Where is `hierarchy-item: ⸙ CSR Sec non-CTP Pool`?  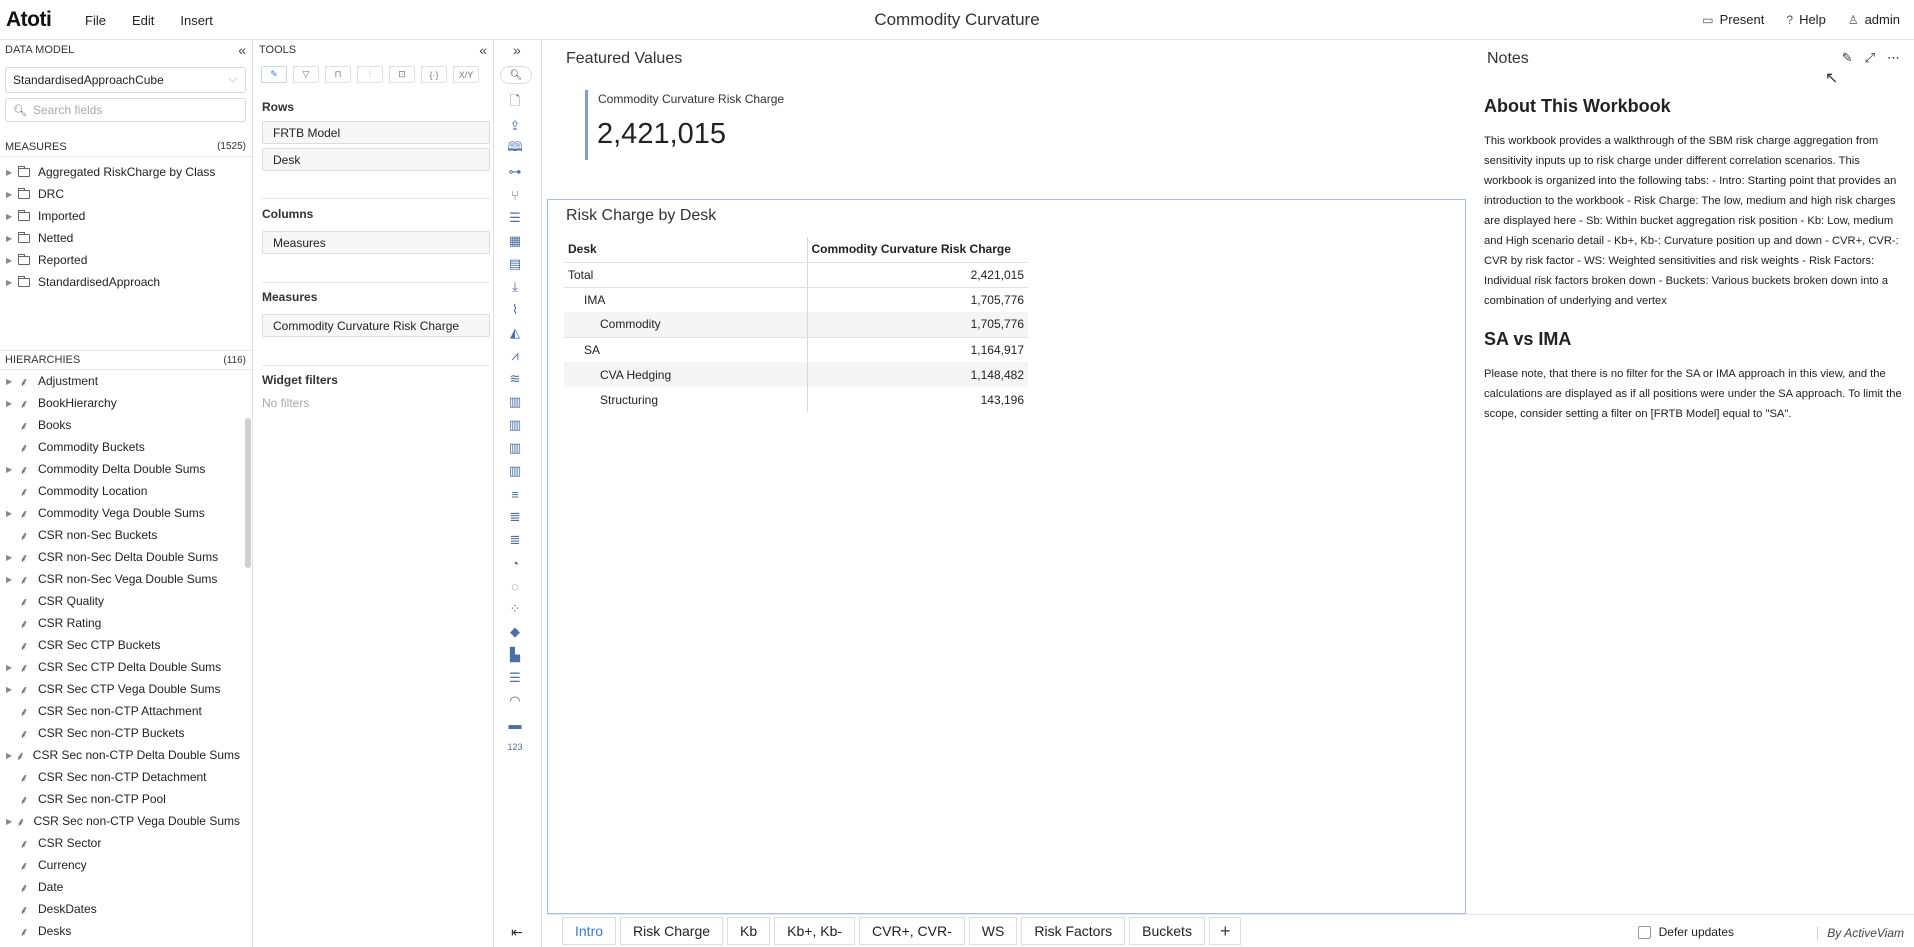
hierarchy-item: ⸙ CSR Sec non-CTP Pool is located at coordinates (120, 799).